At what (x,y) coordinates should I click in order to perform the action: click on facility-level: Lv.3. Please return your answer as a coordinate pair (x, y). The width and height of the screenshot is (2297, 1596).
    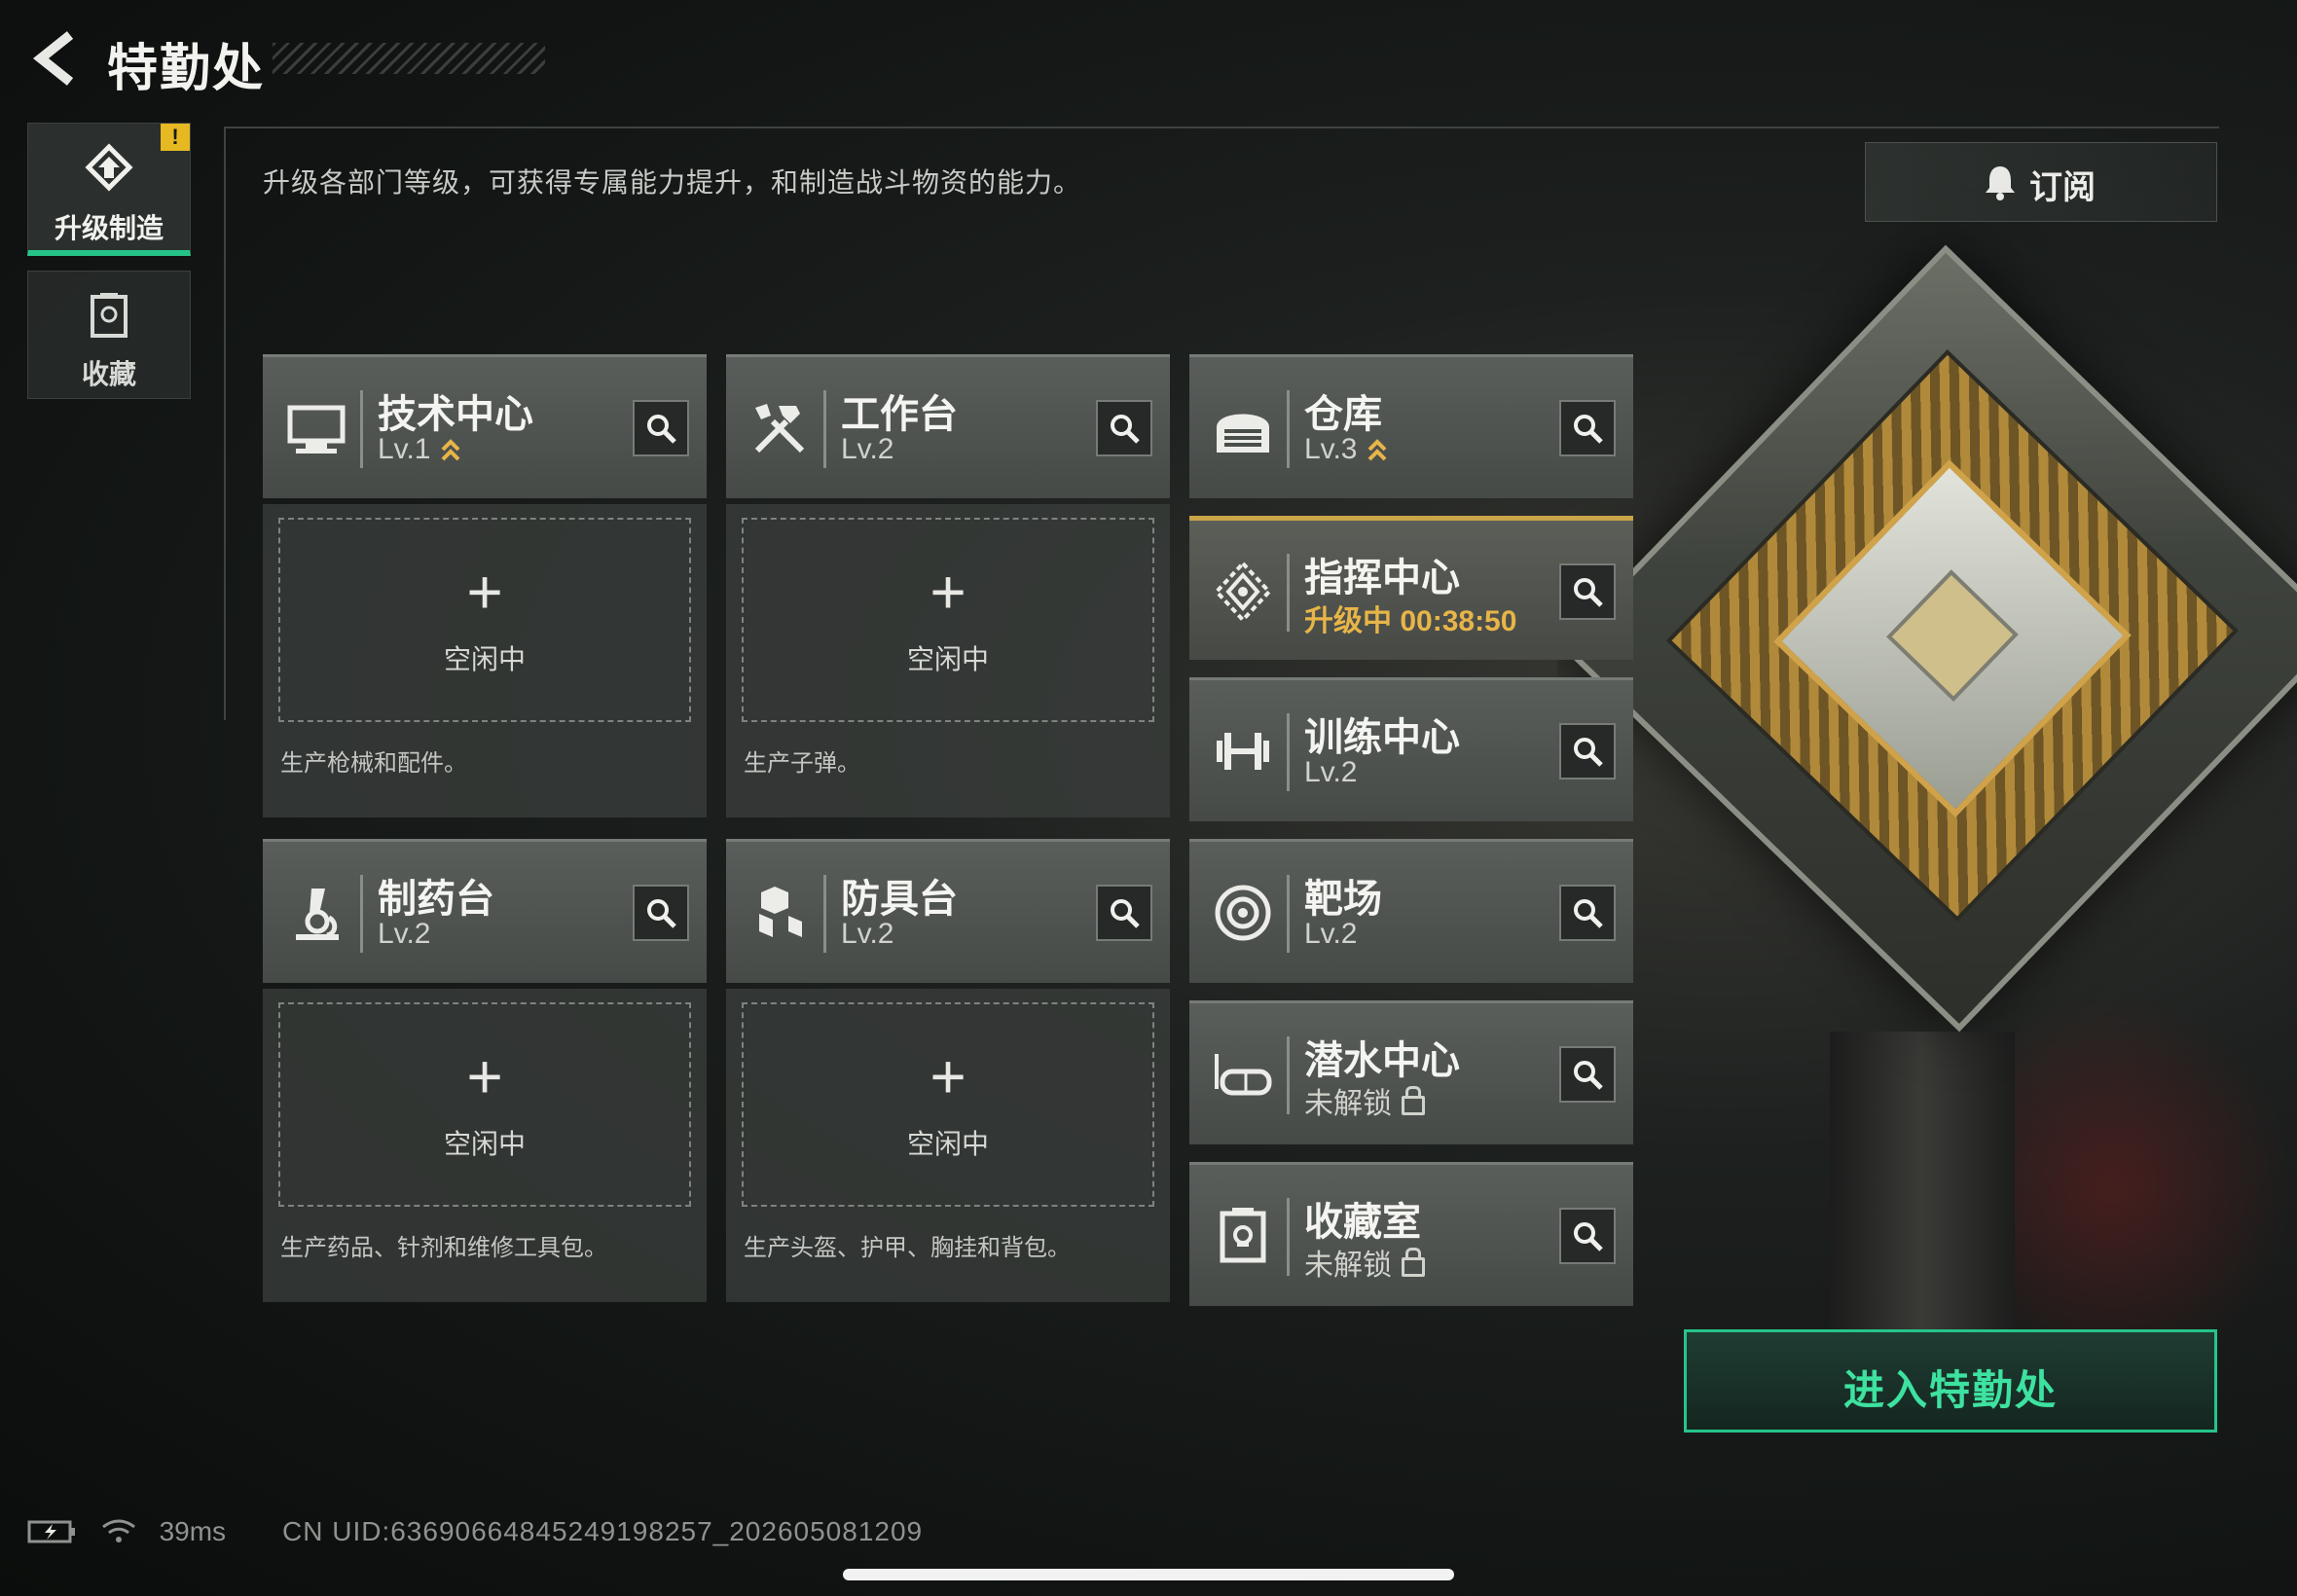
    Looking at the image, I should click on (1346, 449).